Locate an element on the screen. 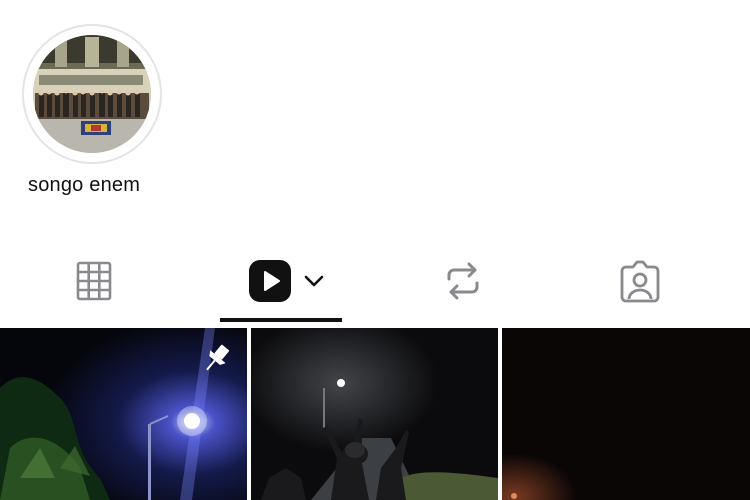 Image resolution: width=750 pixels, height=500 pixels. repost-icon is located at coordinates (463, 281).